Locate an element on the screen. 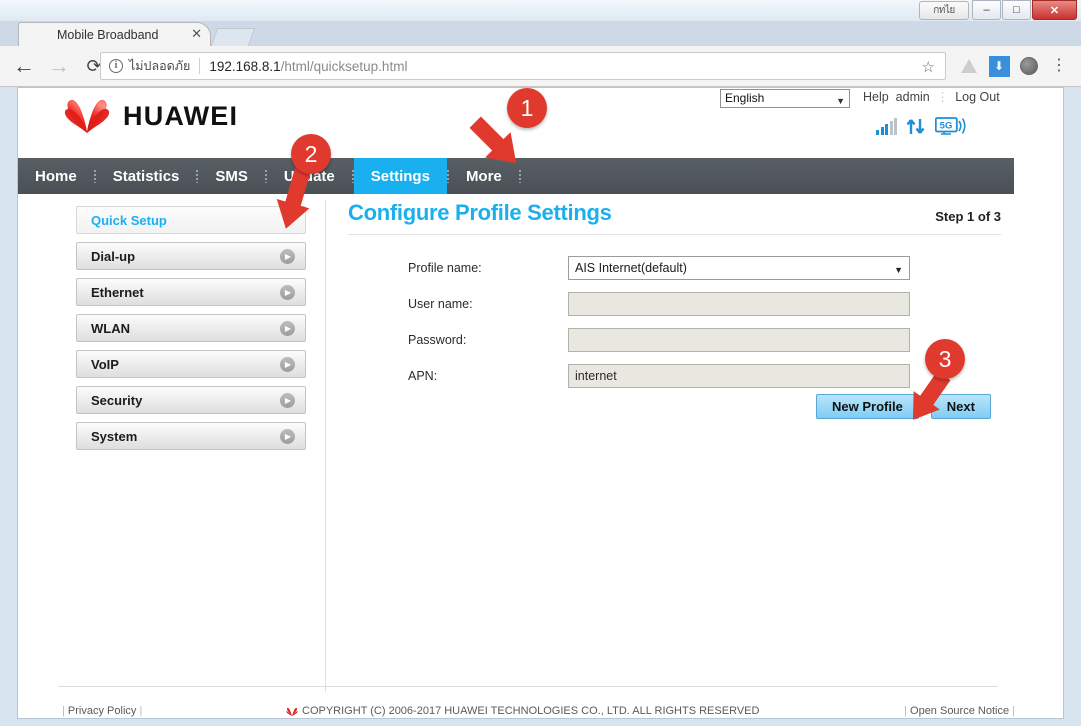  privacy-policy-link: | Privacy Policy | is located at coordinates (102, 711).